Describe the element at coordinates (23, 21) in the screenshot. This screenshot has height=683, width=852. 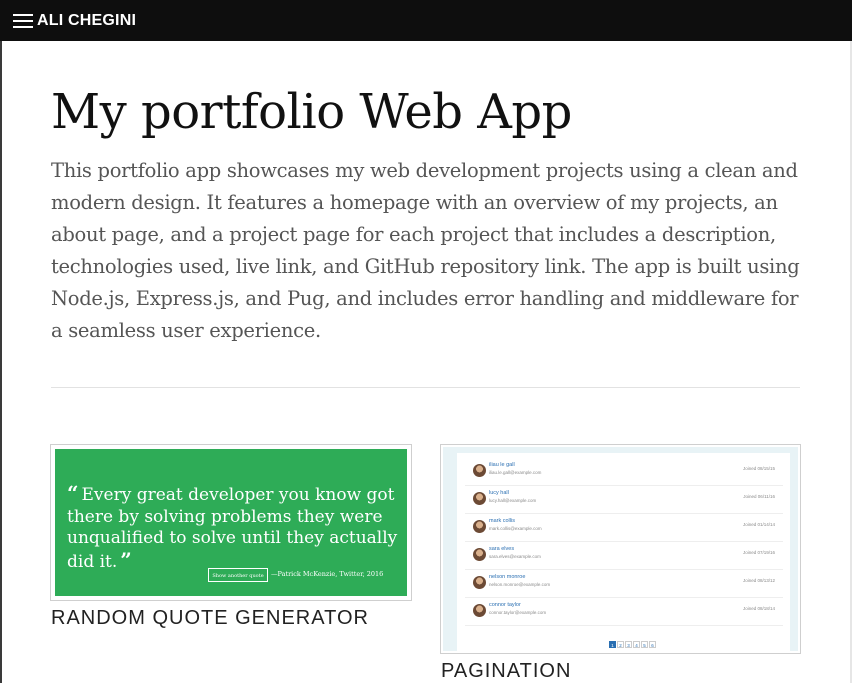
I see `hamburger-menu-icon` at that location.